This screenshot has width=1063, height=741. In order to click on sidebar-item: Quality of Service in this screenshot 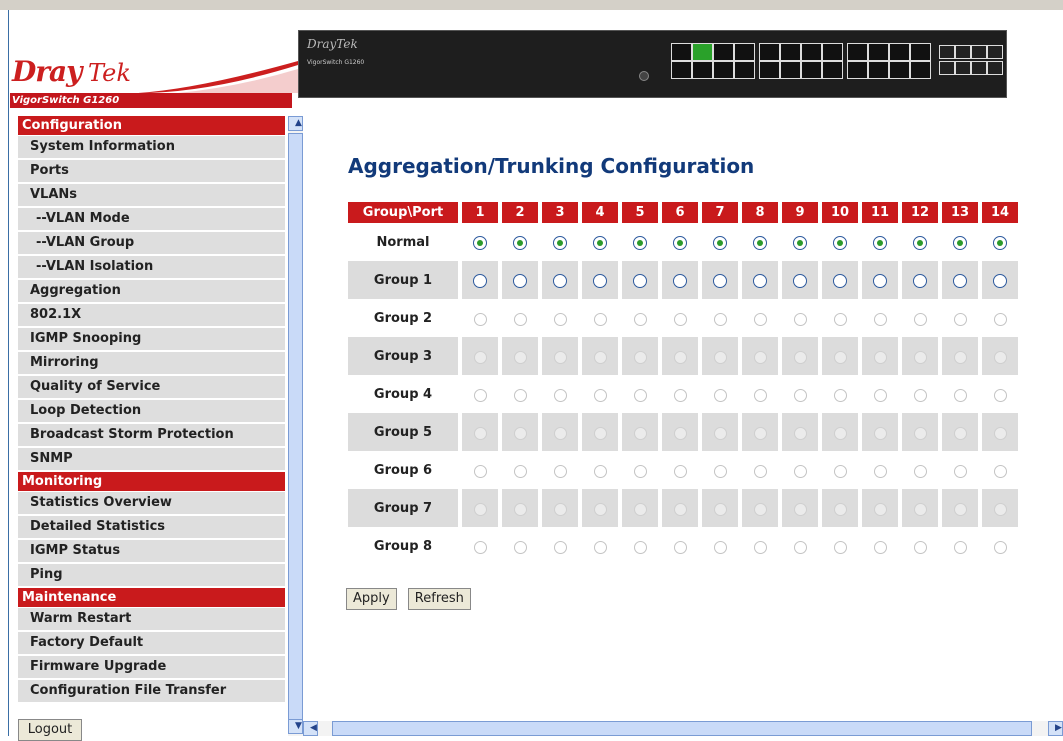, I will do `click(151, 387)`.